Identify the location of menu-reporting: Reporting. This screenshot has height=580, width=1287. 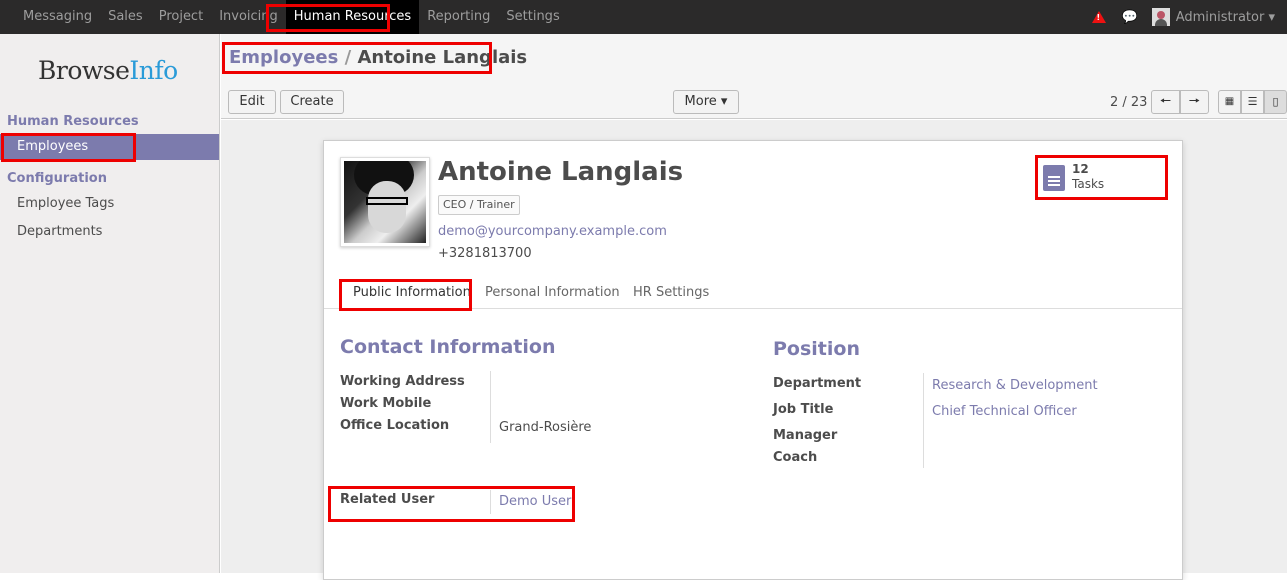
(458, 17).